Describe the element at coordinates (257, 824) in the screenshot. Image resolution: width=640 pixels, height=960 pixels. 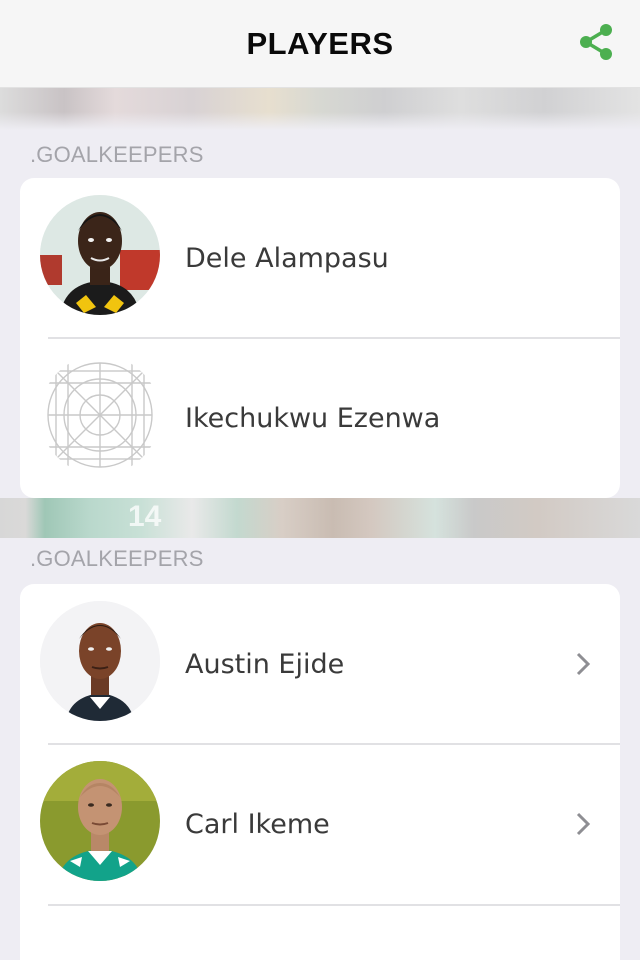
I see `player-name: Carl Ikeme` at that location.